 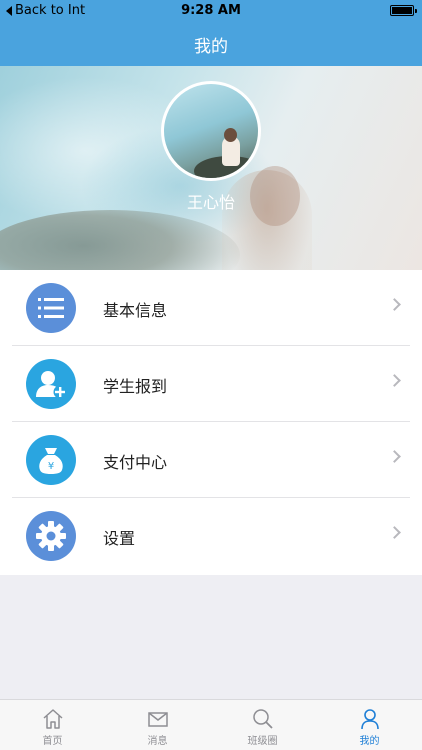 I want to click on menu-item-payment-center: ¥ 支付中心, so click(x=211, y=460).